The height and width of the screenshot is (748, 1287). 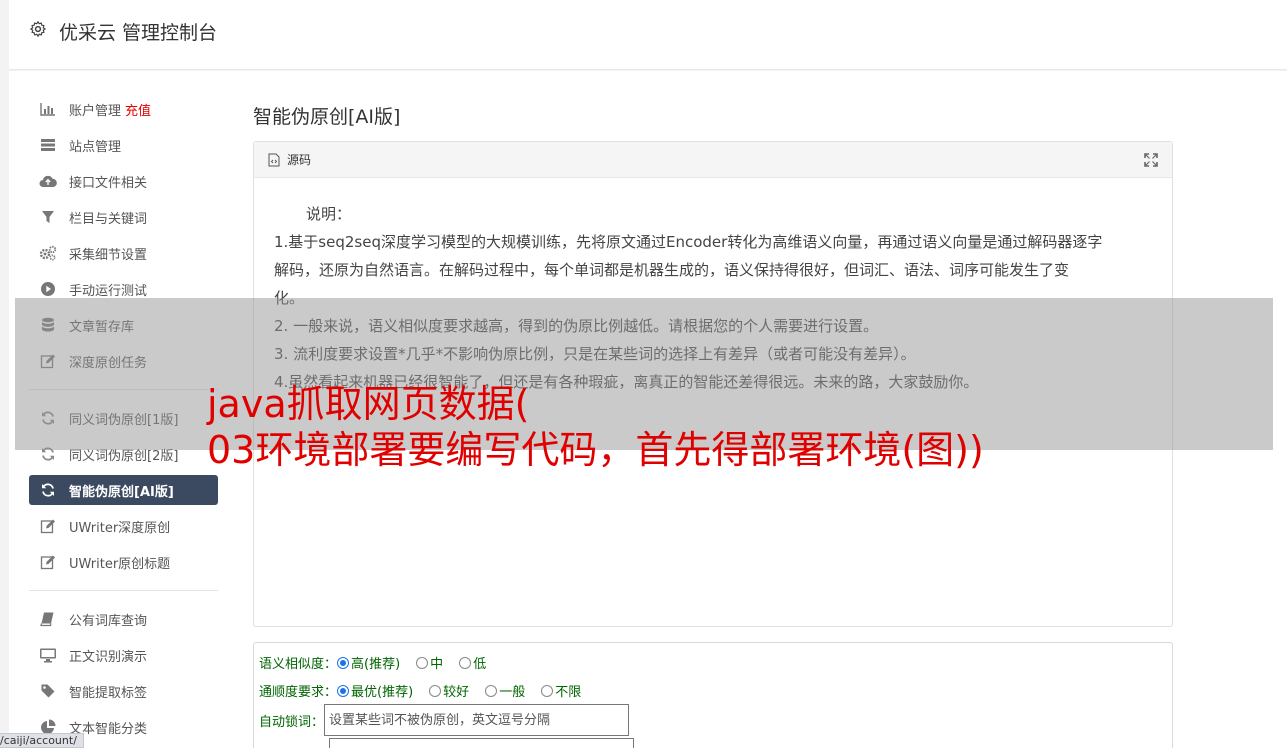 What do you see at coordinates (108, 291) in the screenshot?
I see `sidebar-item-label: 手动运行测试` at bounding box center [108, 291].